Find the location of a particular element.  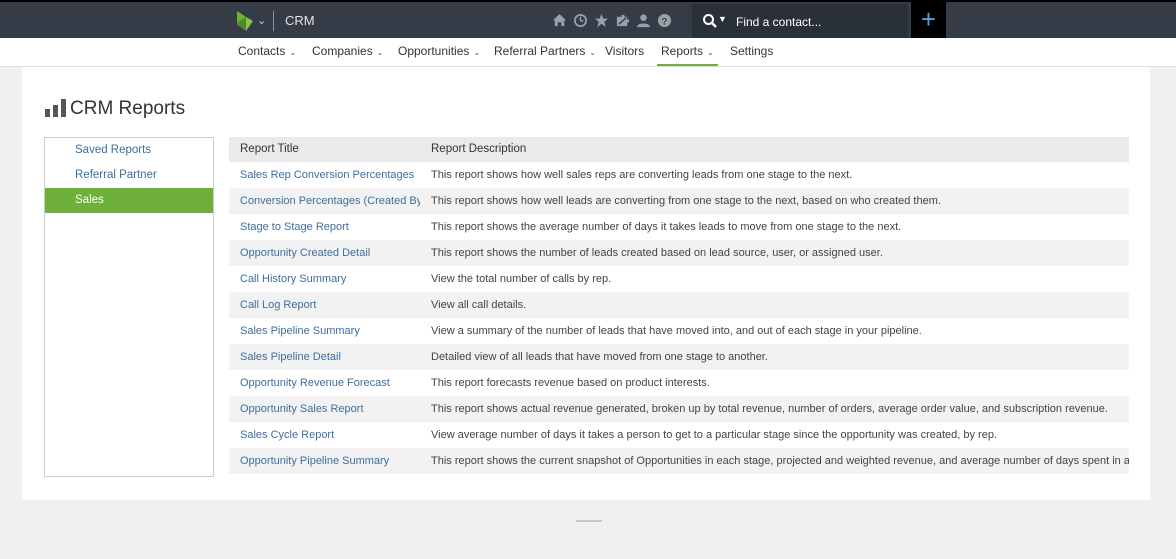

report-title-link: Call Log Report is located at coordinates (324, 305).